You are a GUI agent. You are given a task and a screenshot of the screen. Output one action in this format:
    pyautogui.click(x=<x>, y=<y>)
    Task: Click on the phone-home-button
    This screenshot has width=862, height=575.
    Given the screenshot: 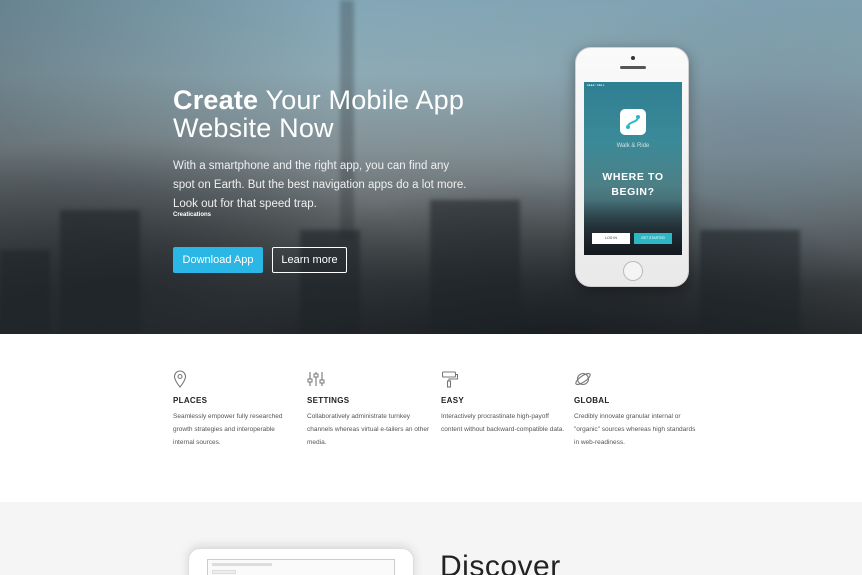 What is the action you would take?
    pyautogui.click(x=633, y=271)
    